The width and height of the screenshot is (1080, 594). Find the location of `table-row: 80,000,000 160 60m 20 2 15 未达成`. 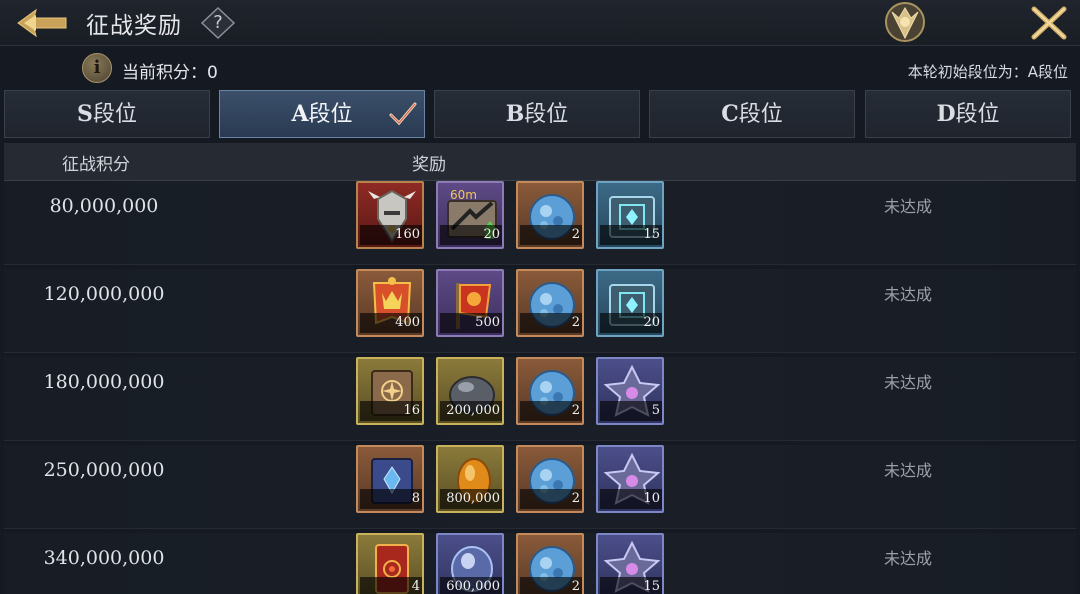

table-row: 80,000,000 160 60m 20 2 15 未达成 is located at coordinates (540, 223).